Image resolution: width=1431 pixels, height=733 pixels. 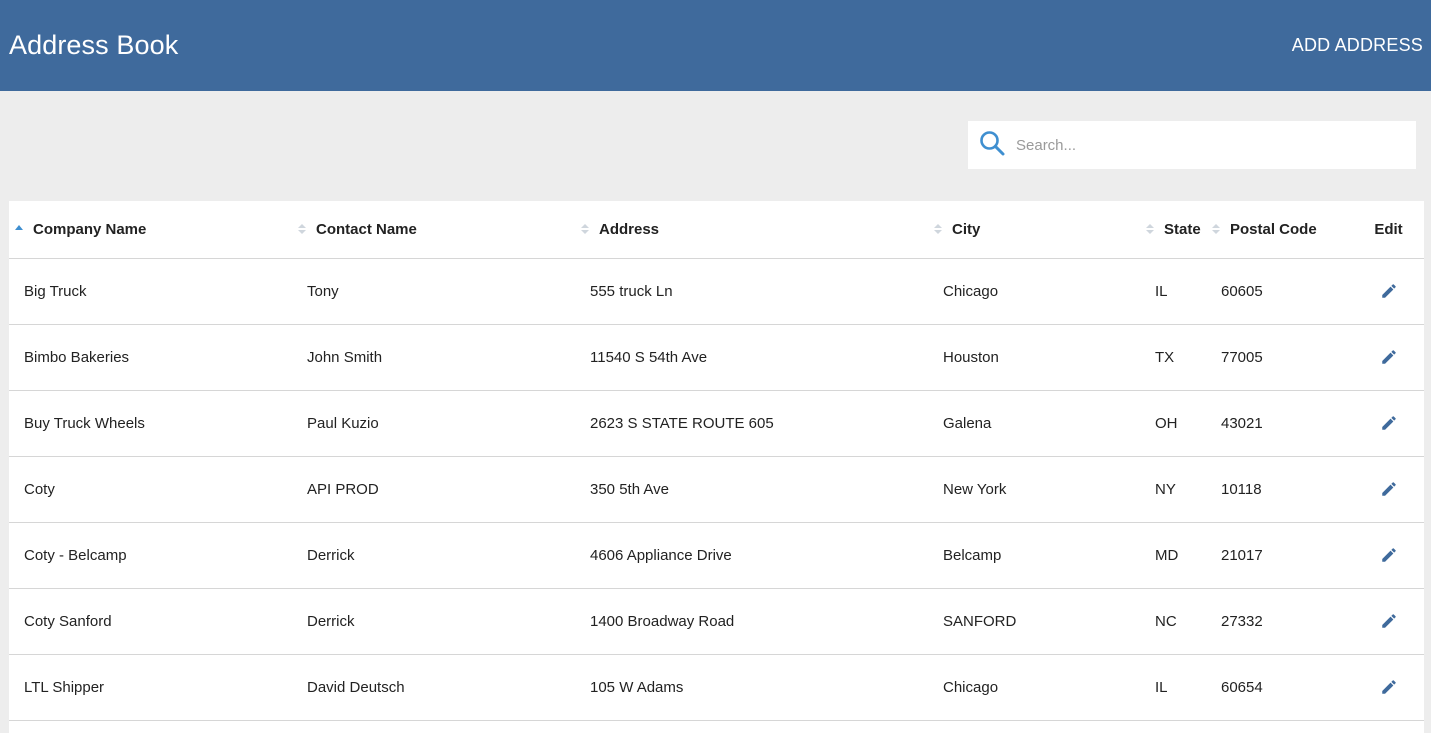 I want to click on company-name-cell: LTL Shipper, so click(x=150, y=687).